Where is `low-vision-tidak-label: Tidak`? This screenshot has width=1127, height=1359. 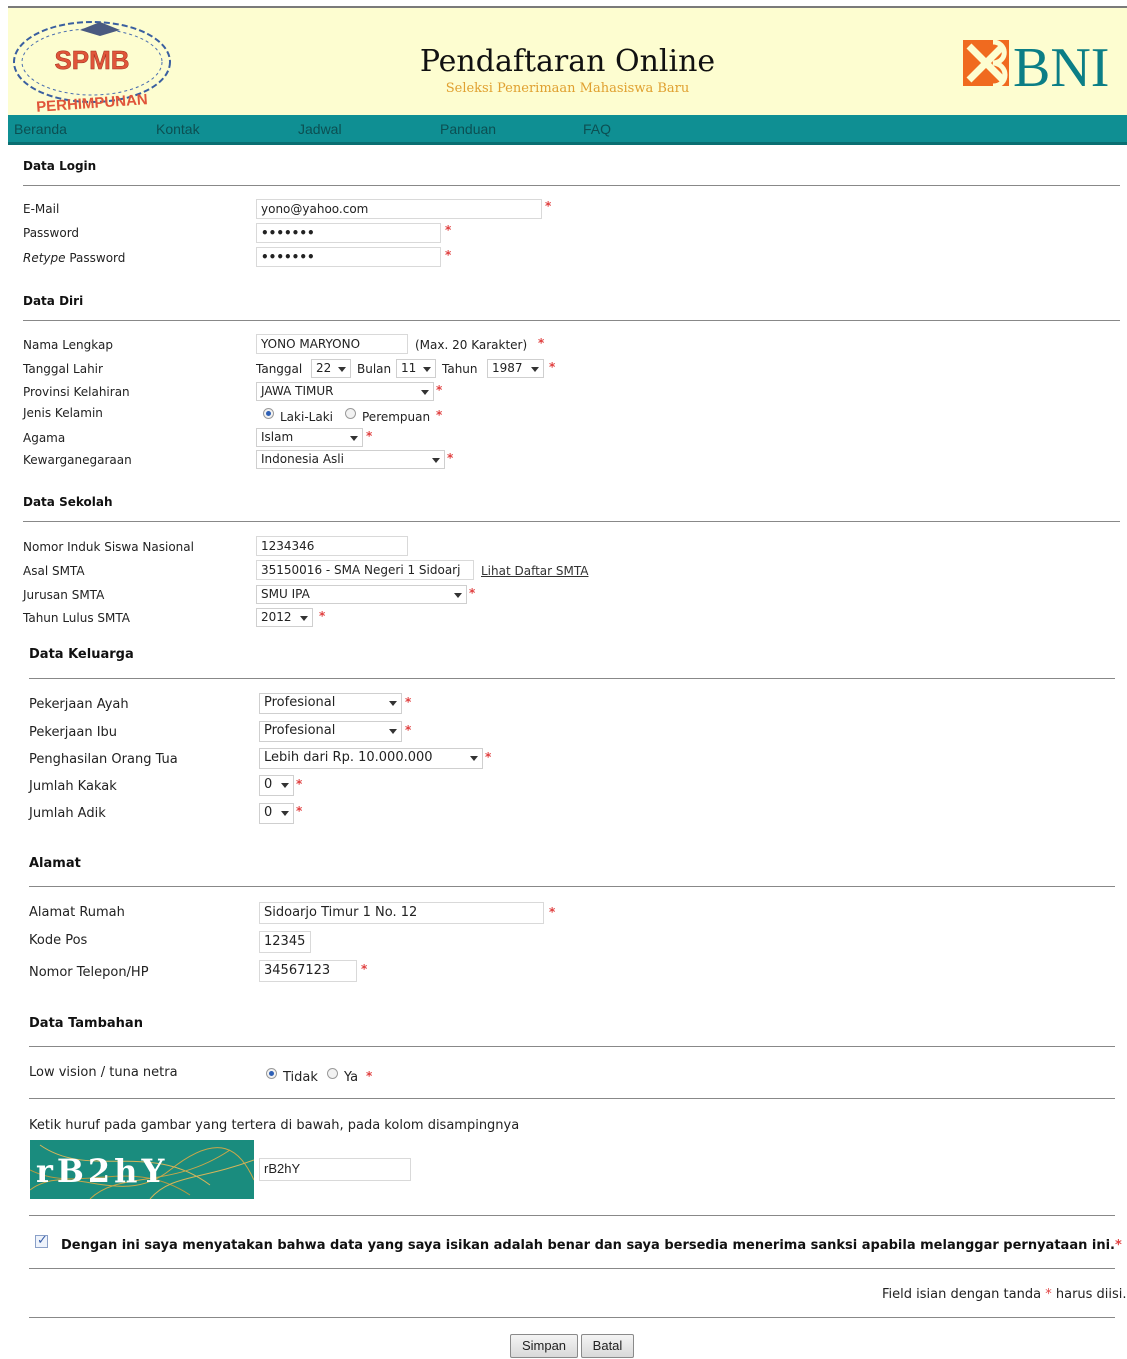 low-vision-tidak-label: Tidak is located at coordinates (300, 1077).